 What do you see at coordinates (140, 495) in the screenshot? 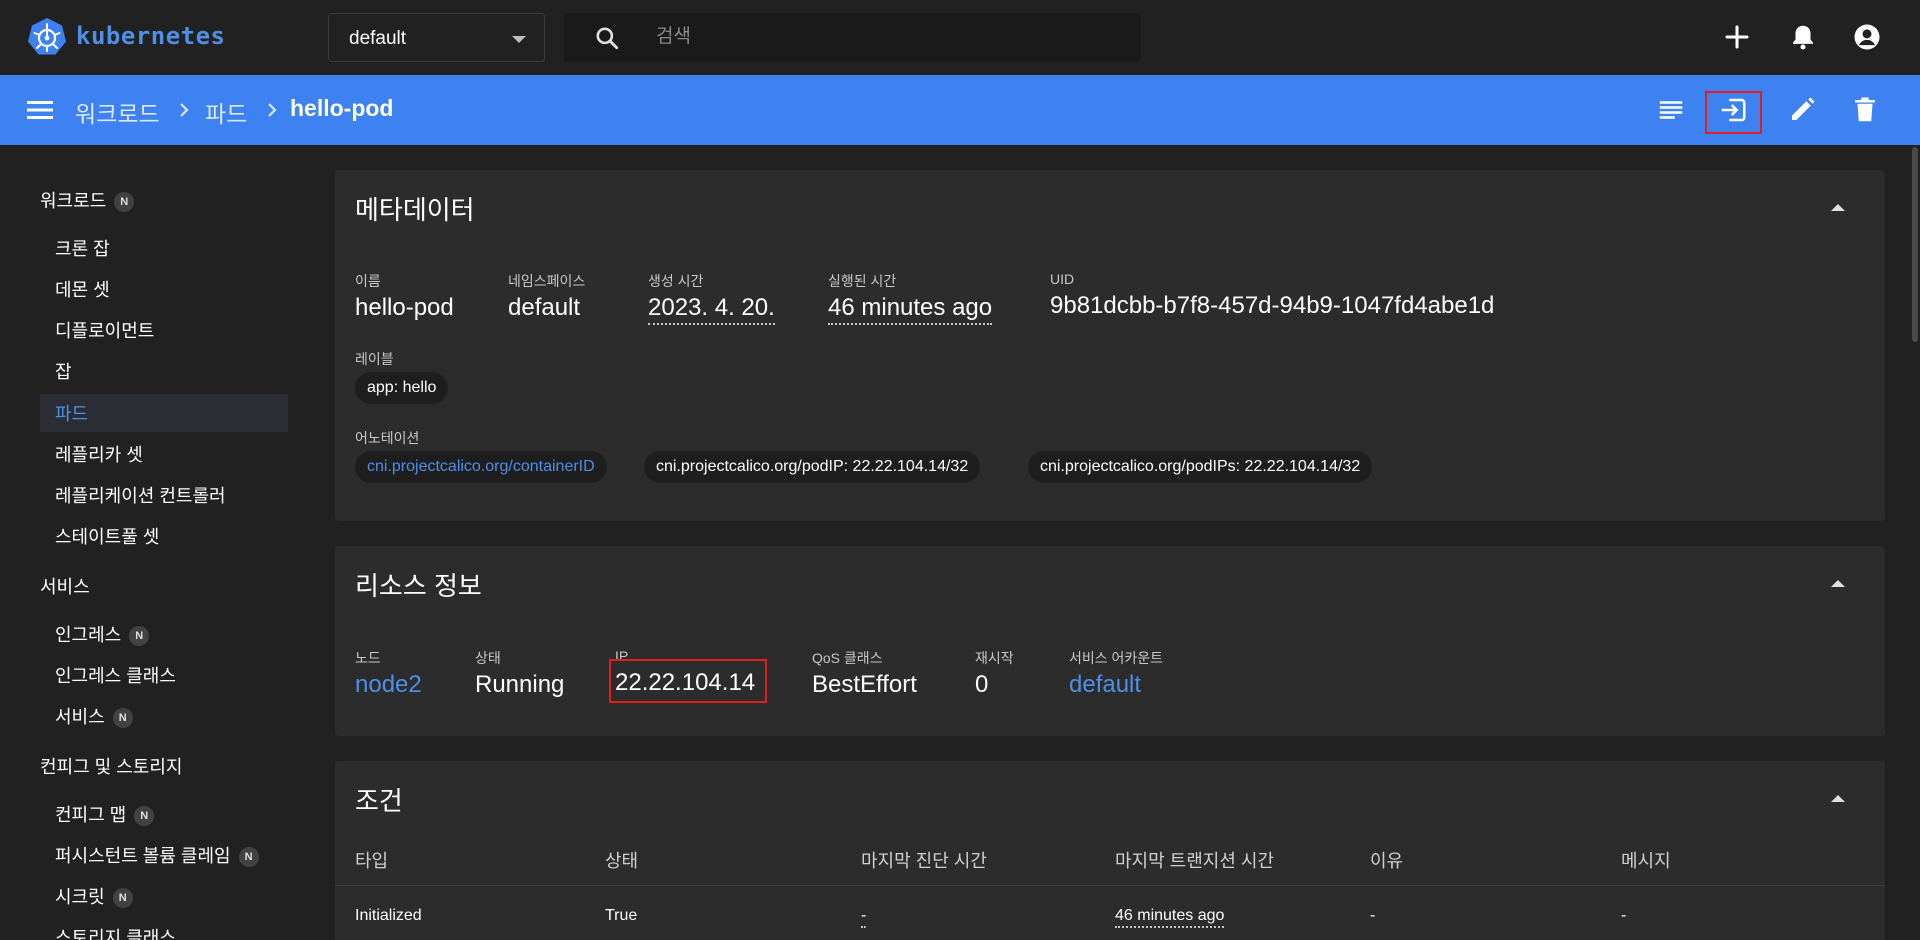
I see `sidebar-item-replicationcontrollers: 레플리케이션 컨트롤러` at bounding box center [140, 495].